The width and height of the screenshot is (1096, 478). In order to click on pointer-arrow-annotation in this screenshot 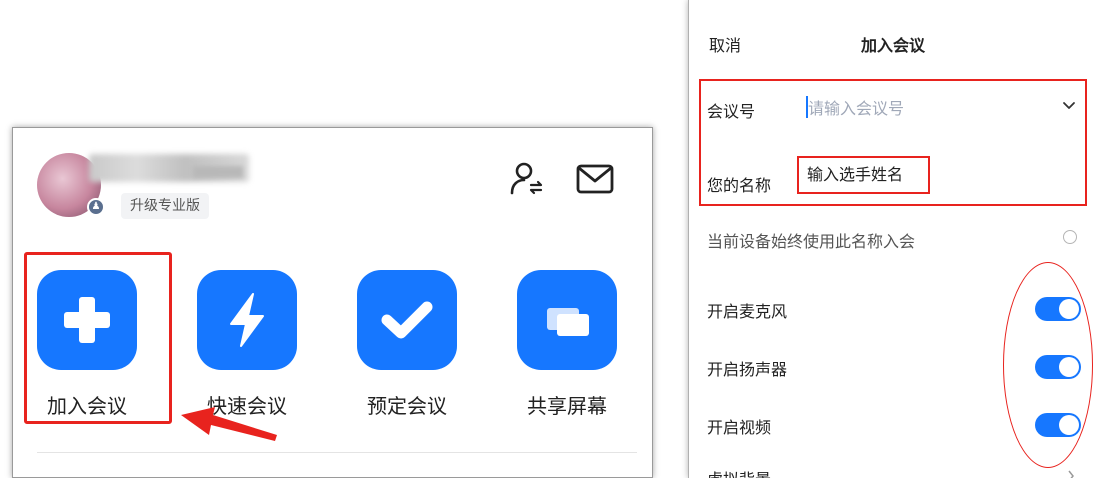, I will do `click(229, 424)`.